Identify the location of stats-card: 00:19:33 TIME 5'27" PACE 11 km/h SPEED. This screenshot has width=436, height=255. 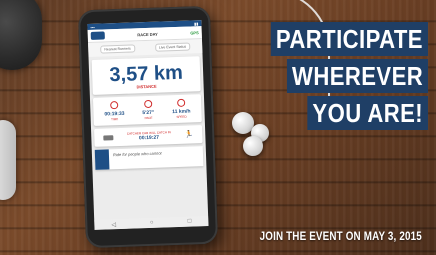
(147, 110).